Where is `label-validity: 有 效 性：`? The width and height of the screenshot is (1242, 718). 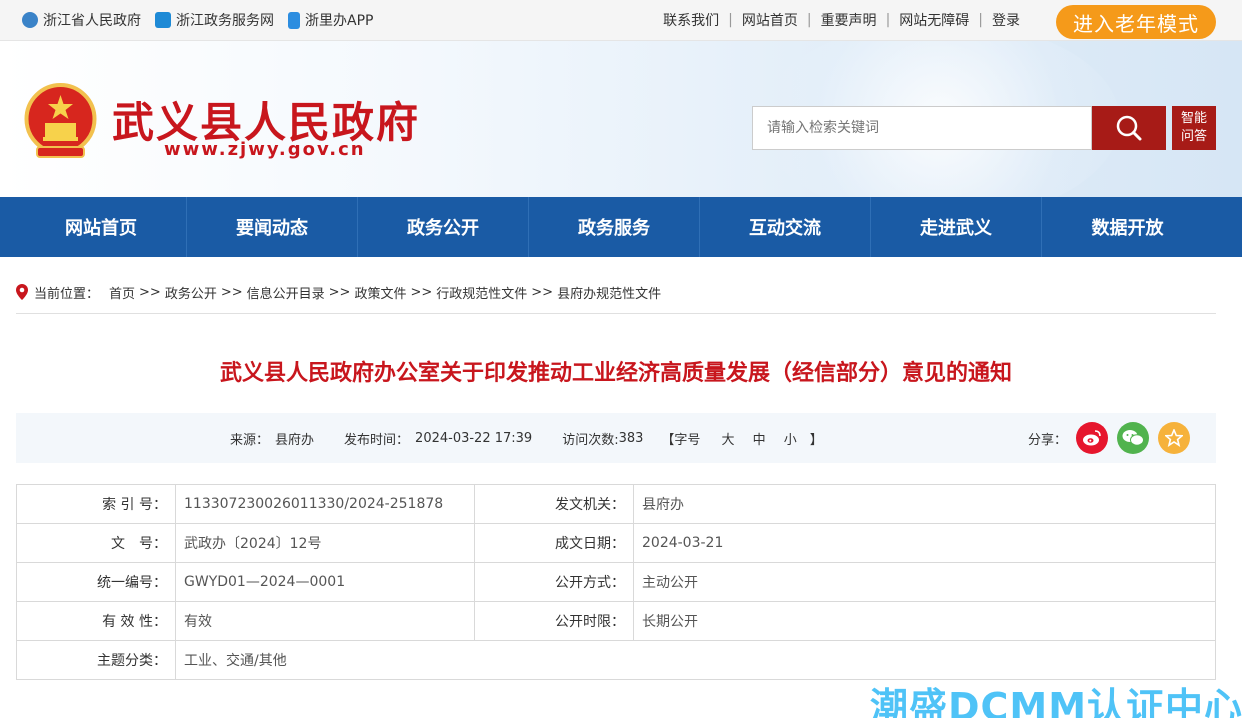
label-validity: 有 效 性： is located at coordinates (96, 621).